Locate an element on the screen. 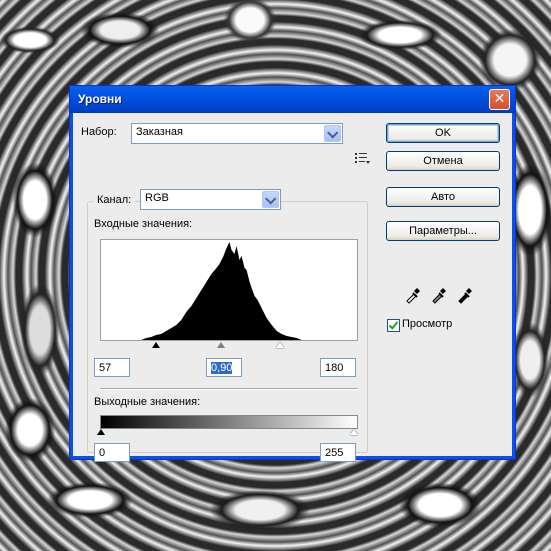 This screenshot has height=551, width=551. channel-label: Канал: is located at coordinates (114, 200).